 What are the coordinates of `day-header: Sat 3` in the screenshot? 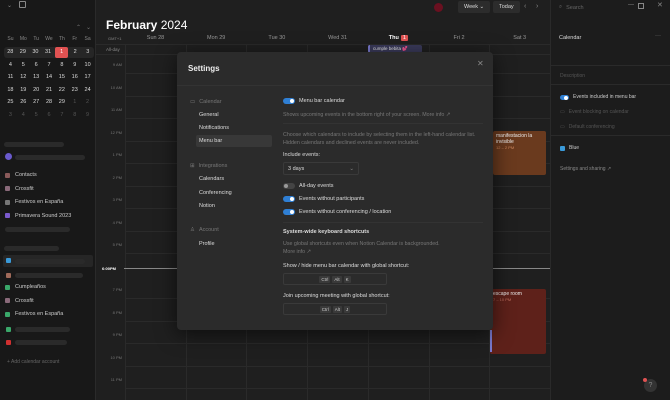 It's located at (519, 38).